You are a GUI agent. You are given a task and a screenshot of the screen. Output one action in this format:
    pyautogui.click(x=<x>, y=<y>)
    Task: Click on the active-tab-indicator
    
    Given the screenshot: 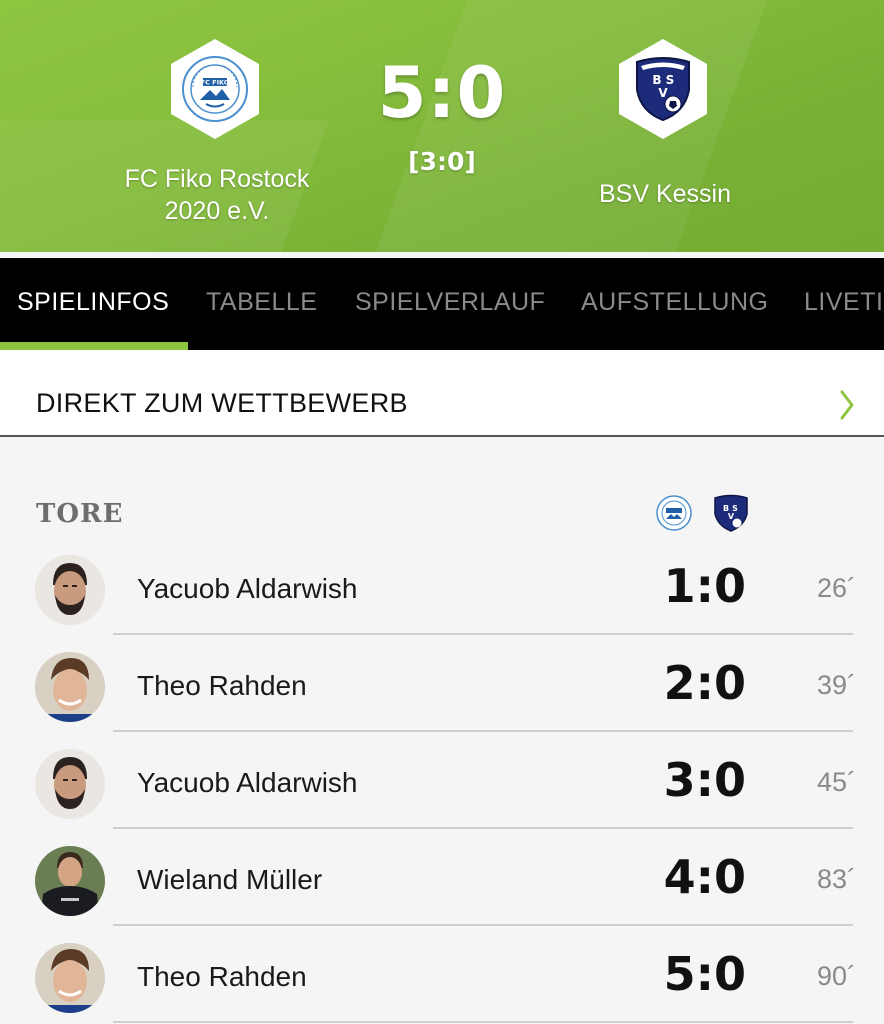 What is the action you would take?
    pyautogui.click(x=94, y=346)
    